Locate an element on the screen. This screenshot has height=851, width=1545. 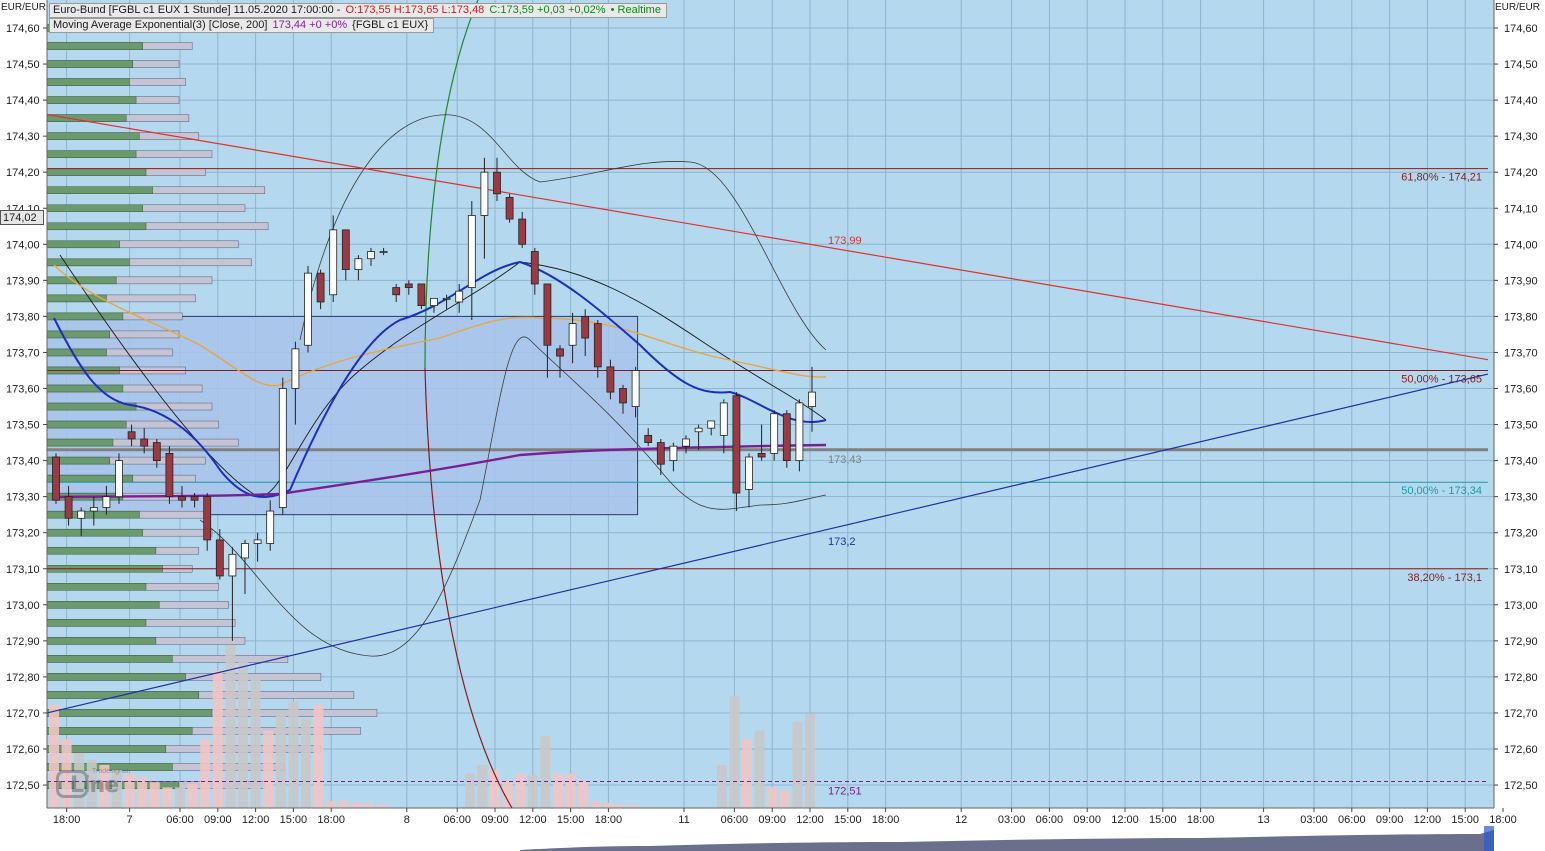
y-tick-label-right: 173,70 is located at coordinates (1521, 353).